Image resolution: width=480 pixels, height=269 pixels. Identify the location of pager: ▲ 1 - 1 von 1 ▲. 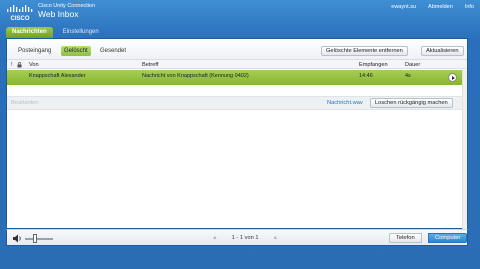
(245, 238).